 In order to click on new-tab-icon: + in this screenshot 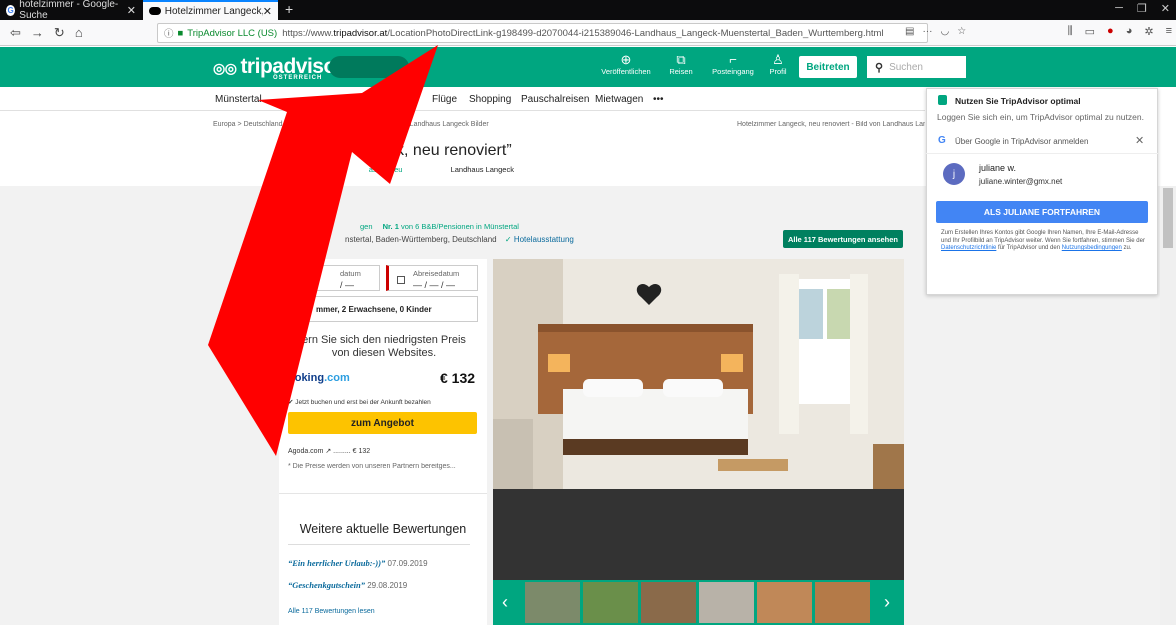, I will do `click(289, 9)`.